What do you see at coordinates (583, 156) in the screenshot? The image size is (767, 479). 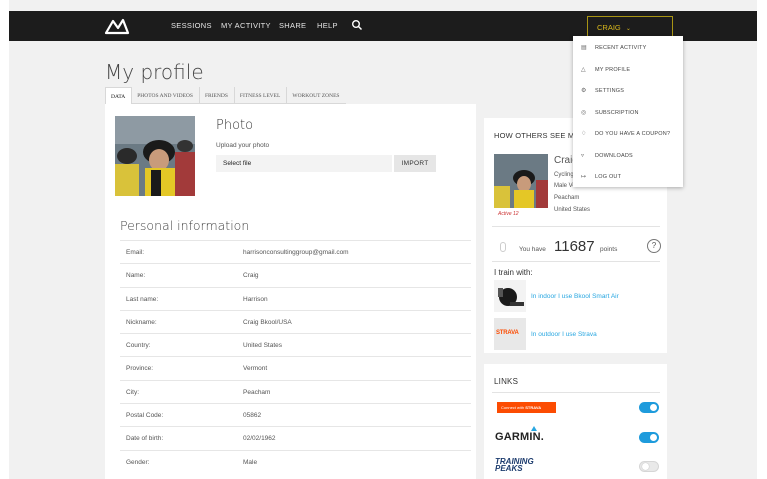 I see `download-icon: ▿` at bounding box center [583, 156].